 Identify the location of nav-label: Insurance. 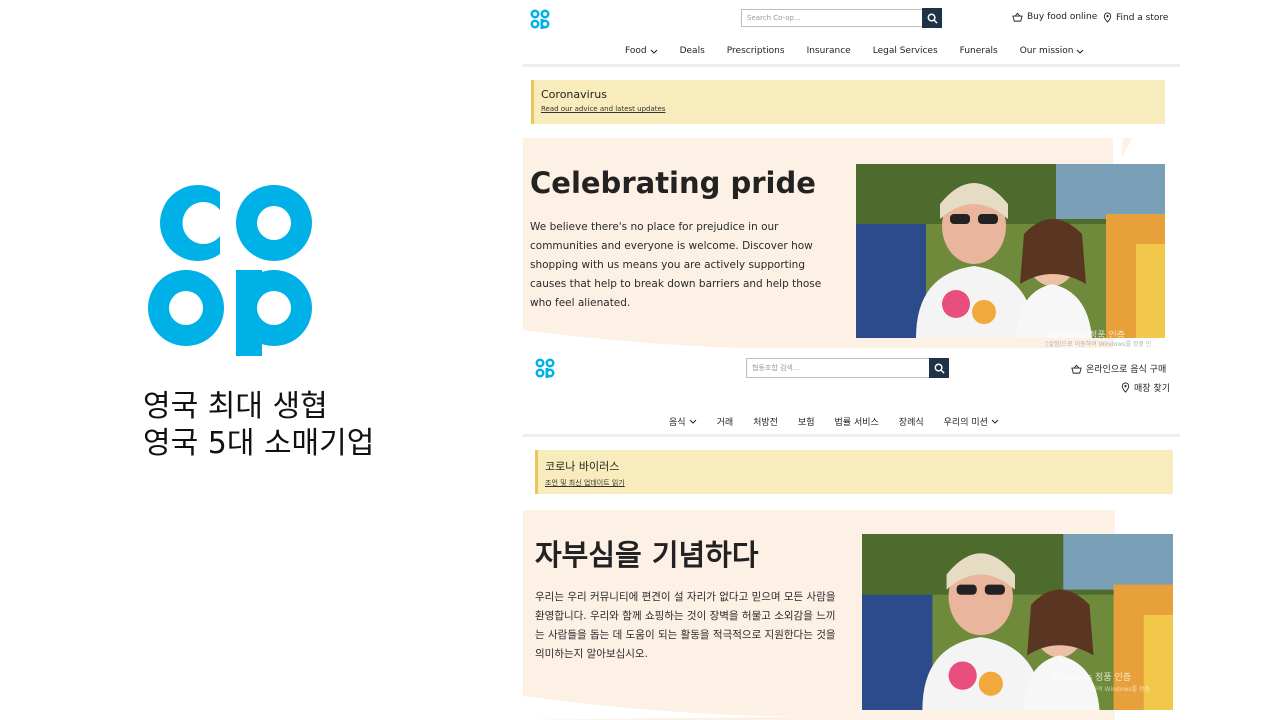
(828, 51).